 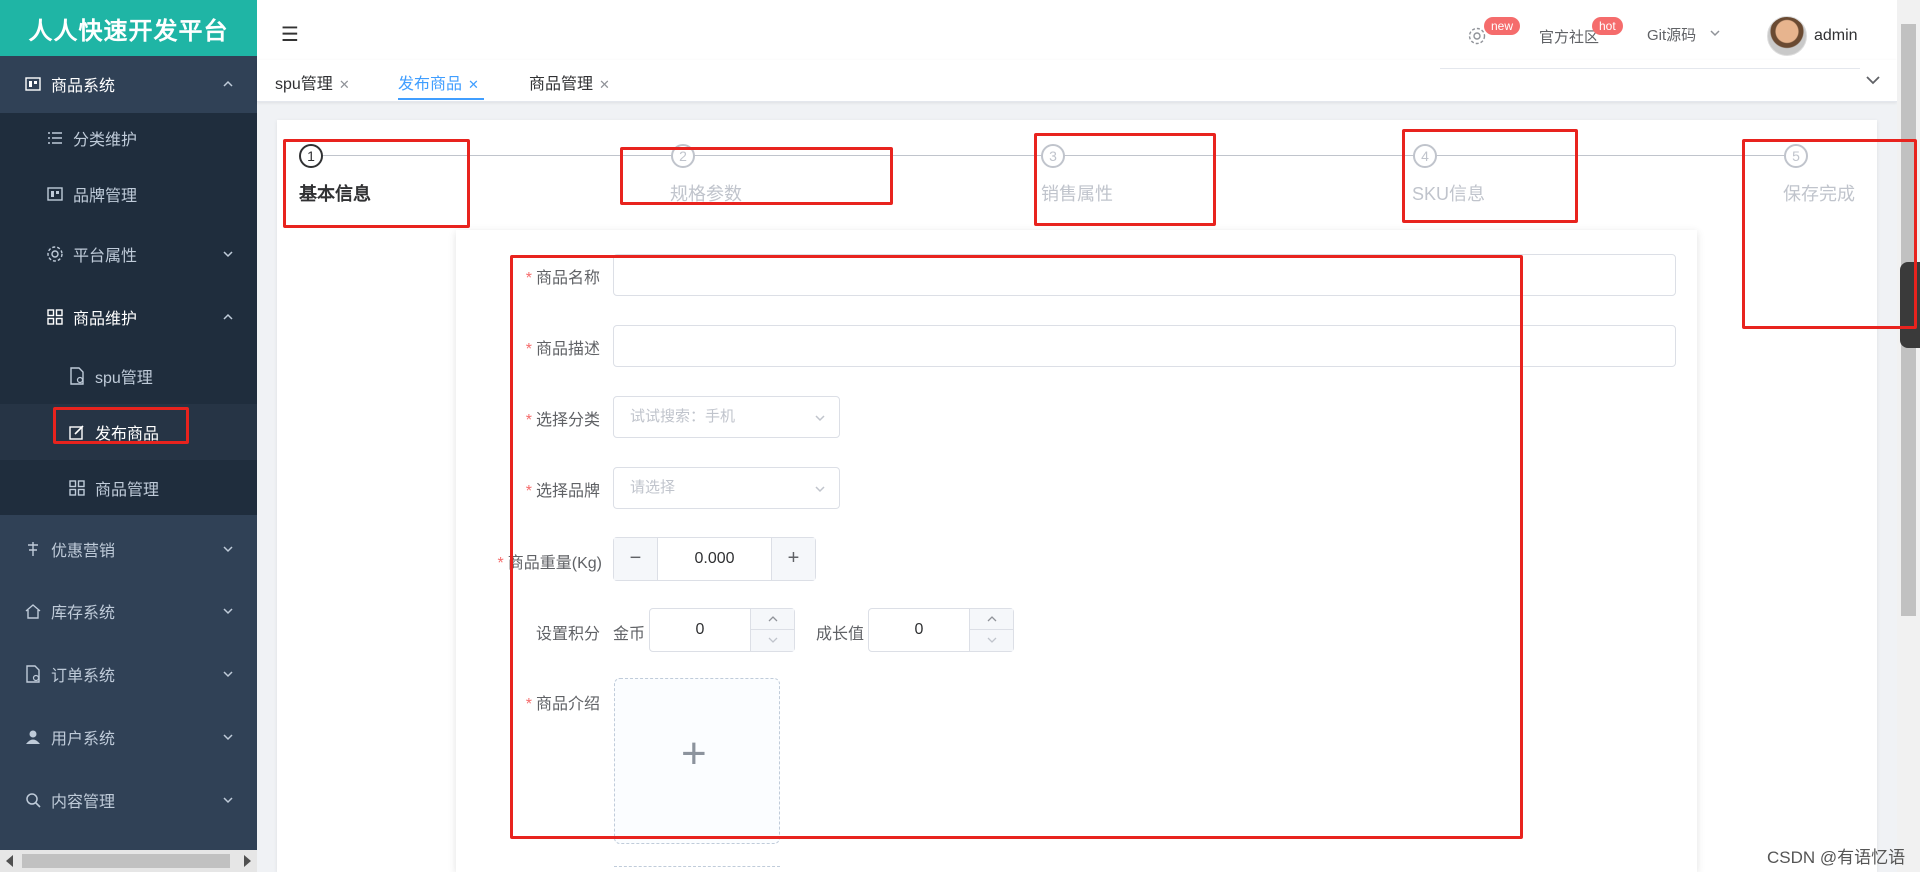 What do you see at coordinates (83, 613) in the screenshot?
I see `menu-label: 库存系统` at bounding box center [83, 613].